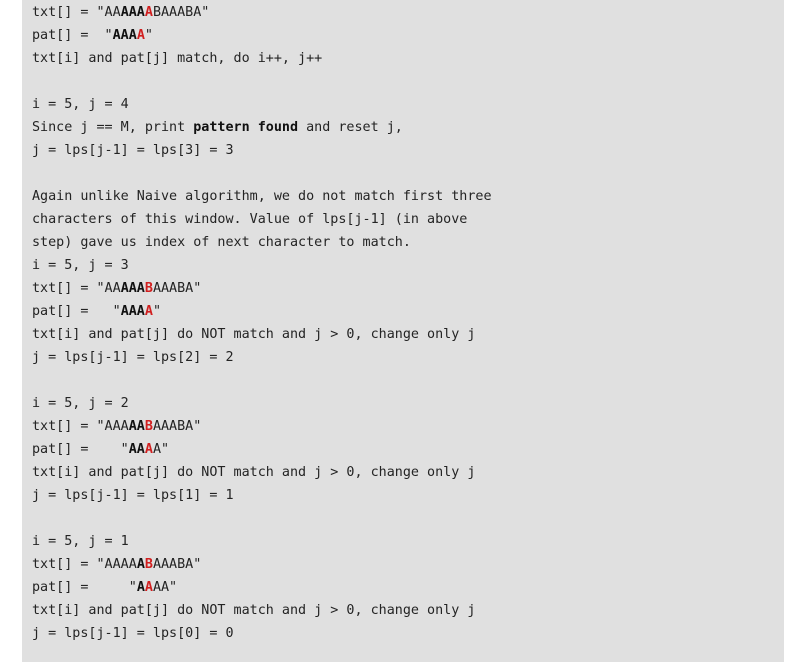 This screenshot has width=797, height=662. Describe the element at coordinates (408, 150) in the screenshot. I see `code-line: j = lps[j-1] = lps[3] = 3` at that location.